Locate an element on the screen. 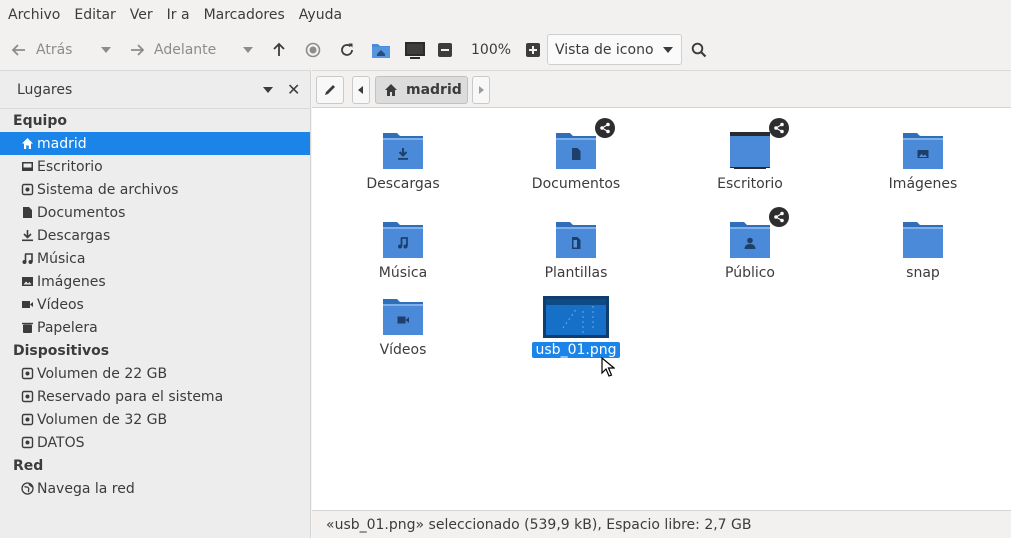  sidebar-item: Volumen de 22 GB is located at coordinates (155, 373).